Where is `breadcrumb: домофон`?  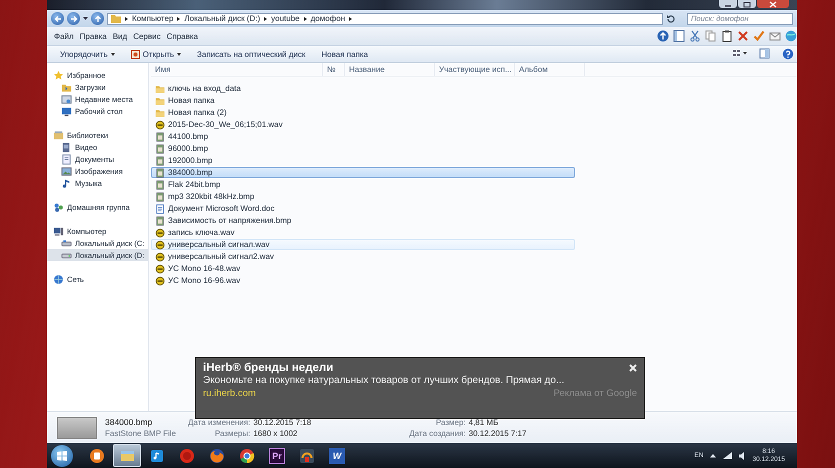
breadcrumb: домофон is located at coordinates (328, 18).